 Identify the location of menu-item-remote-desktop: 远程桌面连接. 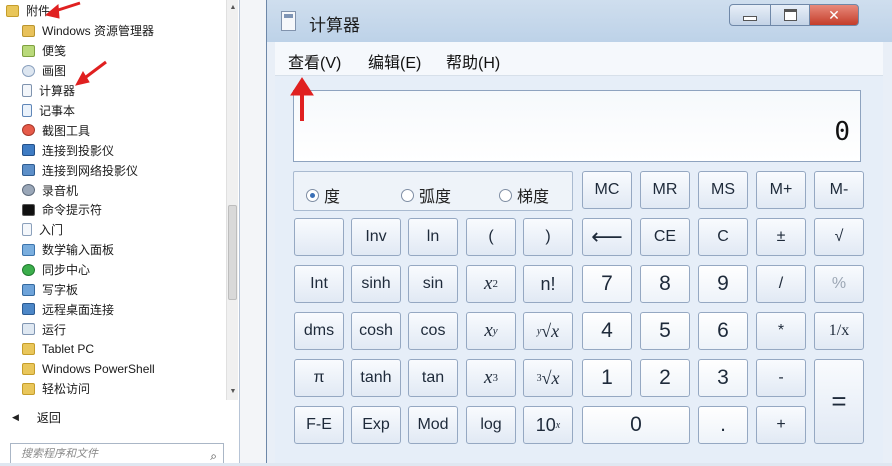
(113, 309).